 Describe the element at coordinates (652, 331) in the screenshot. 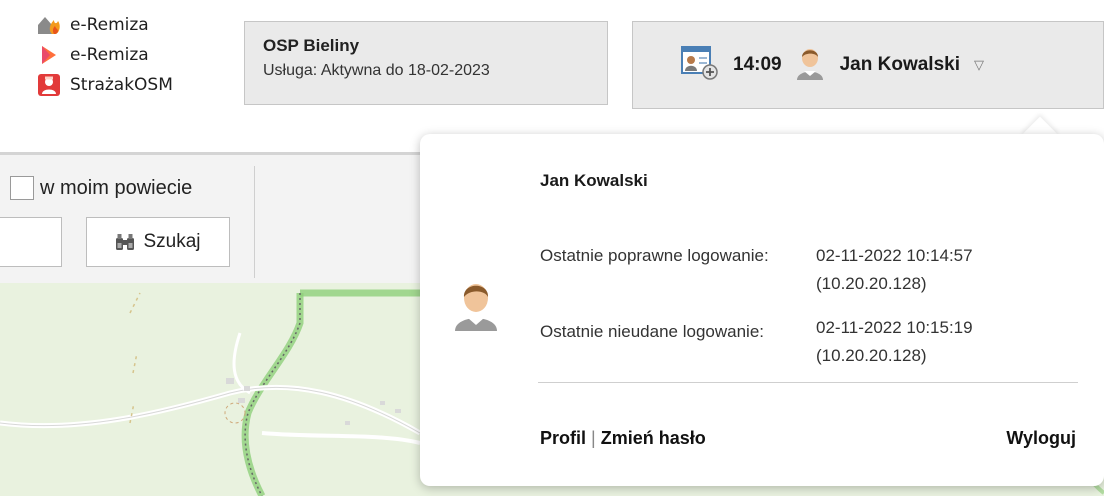

I see `last-fail-label: Ostatnie nieudane logowanie:` at that location.